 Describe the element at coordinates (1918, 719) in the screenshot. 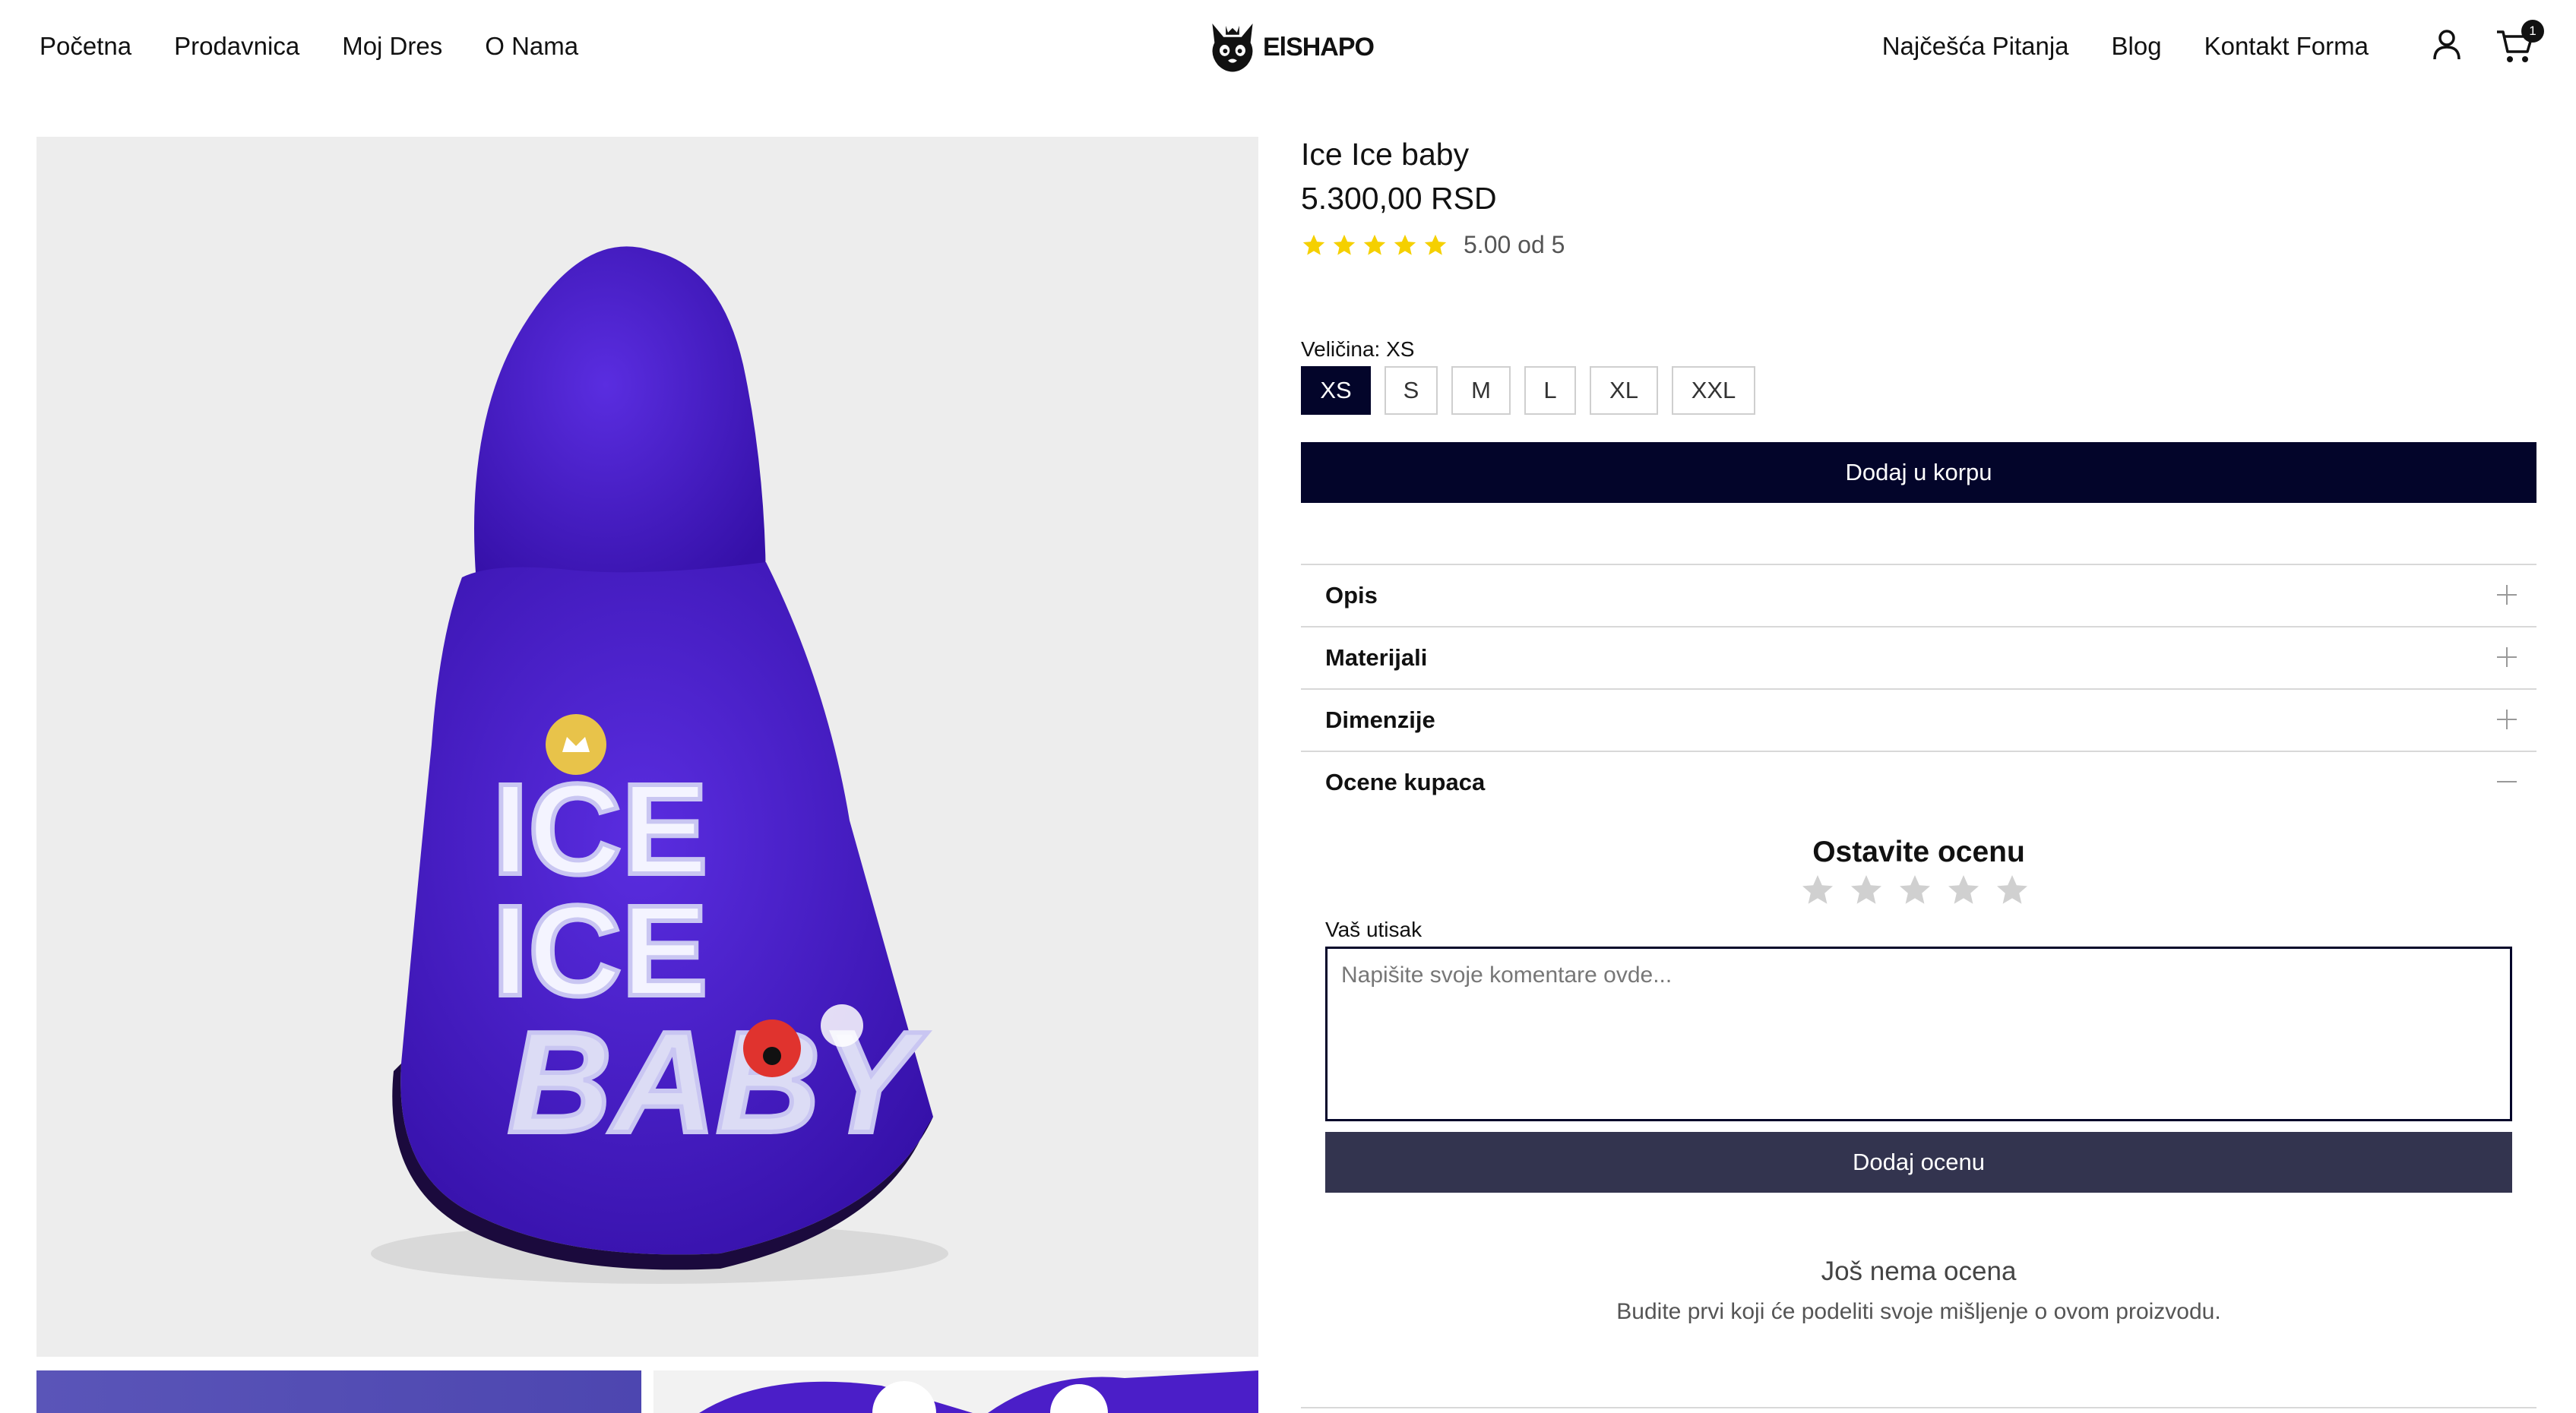

I see `accordion-dimenzije: Dimenzije` at that location.